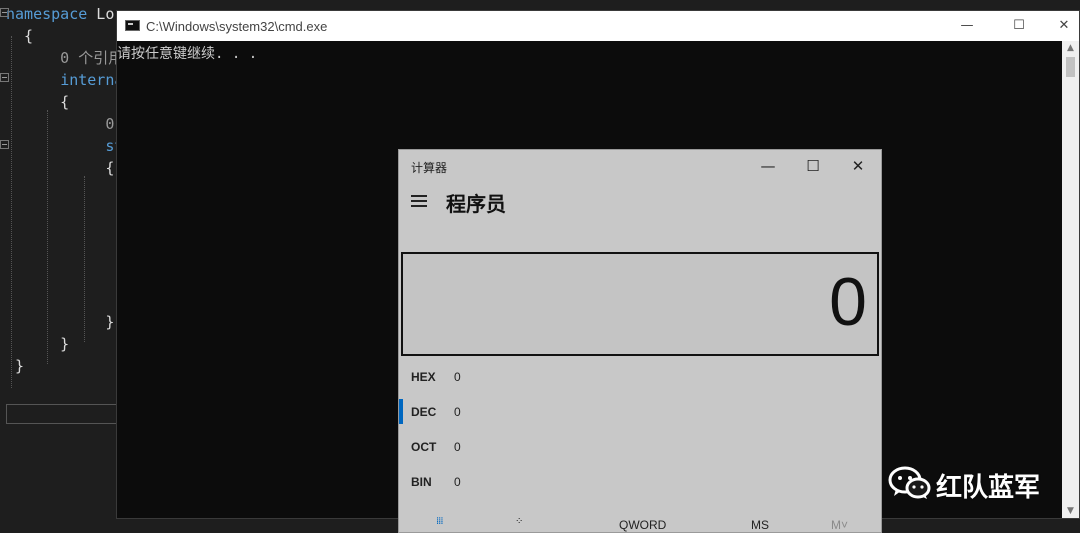 The width and height of the screenshot is (1080, 533). I want to click on calculator-display: 0, so click(640, 304).